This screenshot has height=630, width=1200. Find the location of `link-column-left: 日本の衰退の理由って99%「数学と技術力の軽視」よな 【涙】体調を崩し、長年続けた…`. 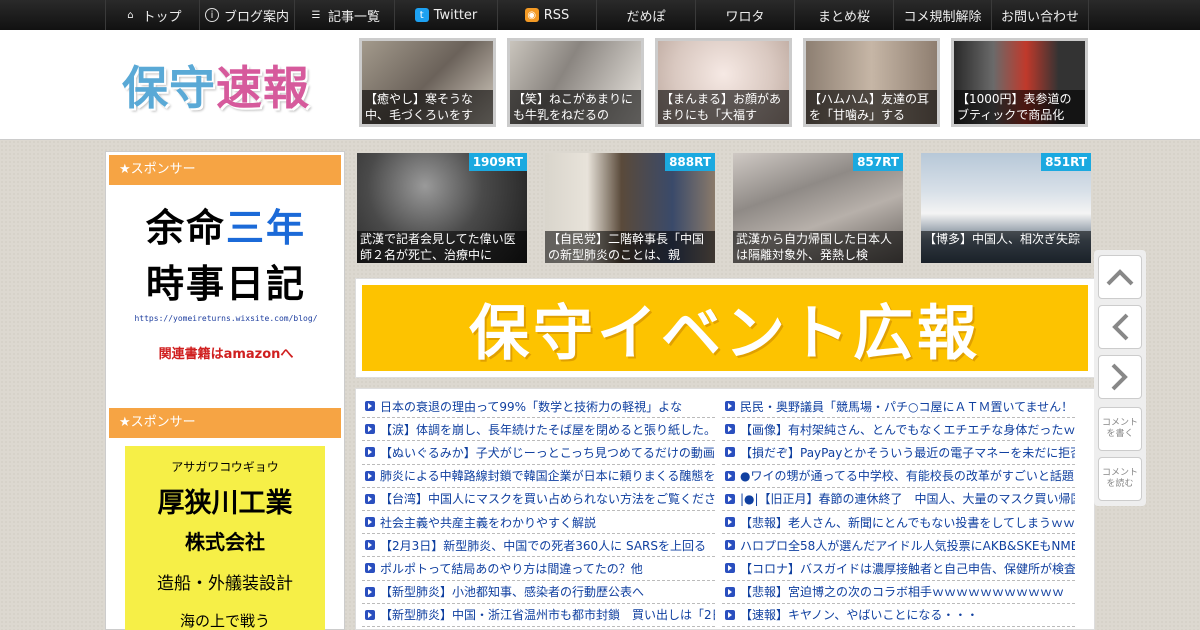

link-column-left: 日本の衰退の理由って99%「数学と技術力の軽視」よな 【涙】体調を崩し、長年続けた… is located at coordinates (538, 511).